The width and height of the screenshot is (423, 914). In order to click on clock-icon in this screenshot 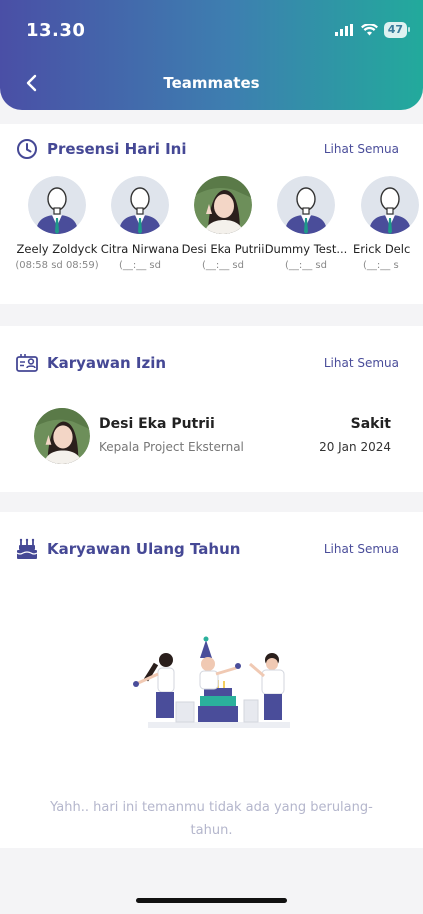, I will do `click(27, 149)`.